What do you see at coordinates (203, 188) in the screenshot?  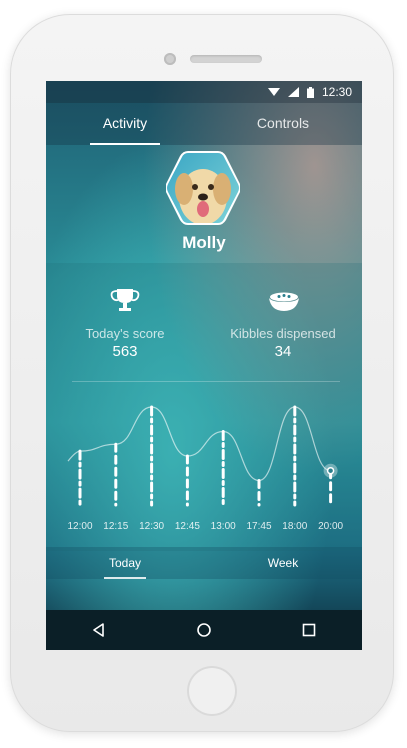 I see `pet-avatar` at bounding box center [203, 188].